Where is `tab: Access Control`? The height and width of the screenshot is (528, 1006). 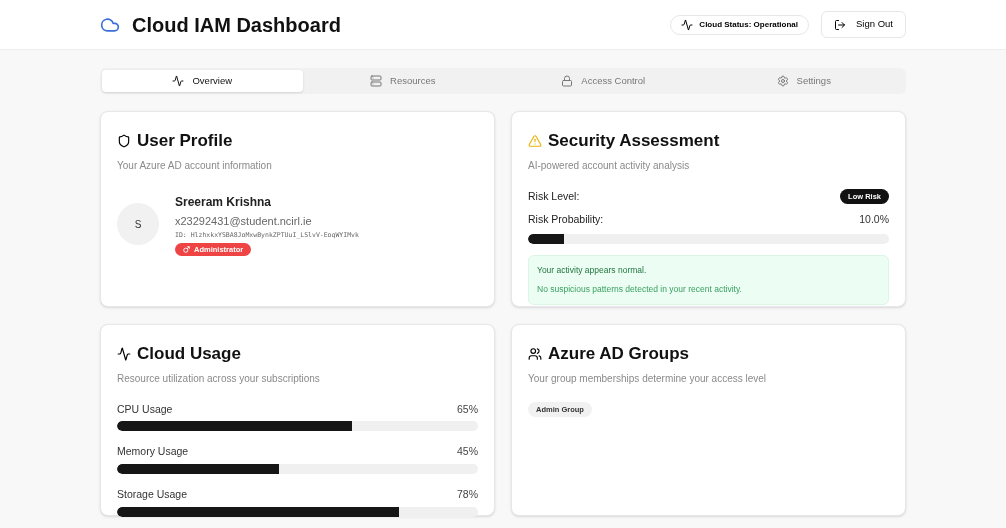 tab: Access Control is located at coordinates (603, 81).